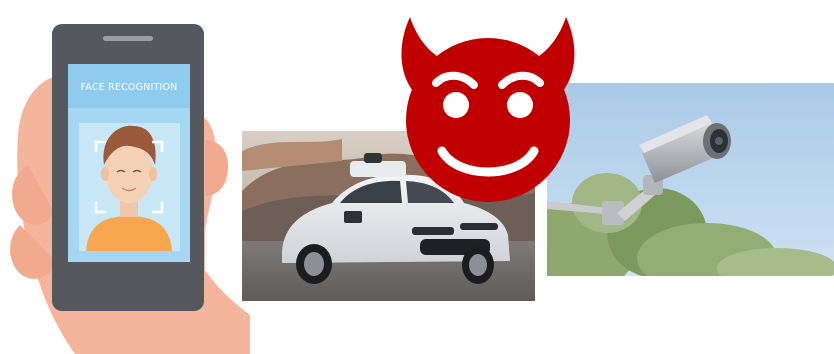  Describe the element at coordinates (128, 167) in the screenshot. I see `phone-body: FACE RECOGNITION` at that location.